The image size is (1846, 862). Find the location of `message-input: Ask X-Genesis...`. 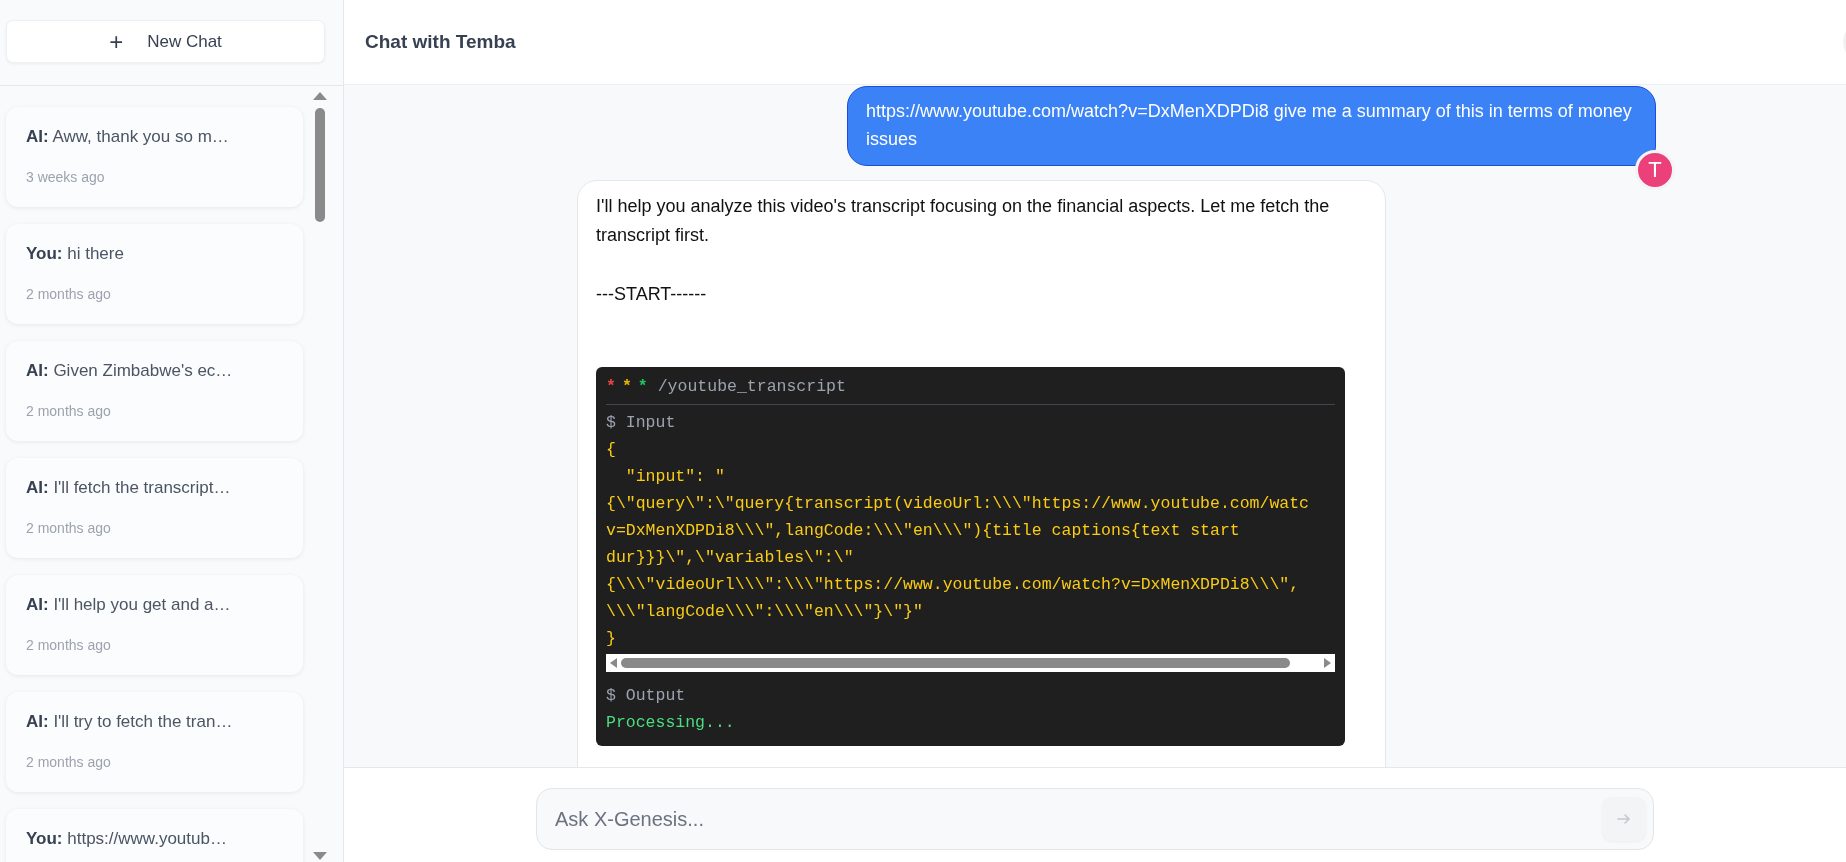

message-input: Ask X-Genesis... is located at coordinates (1095, 819).